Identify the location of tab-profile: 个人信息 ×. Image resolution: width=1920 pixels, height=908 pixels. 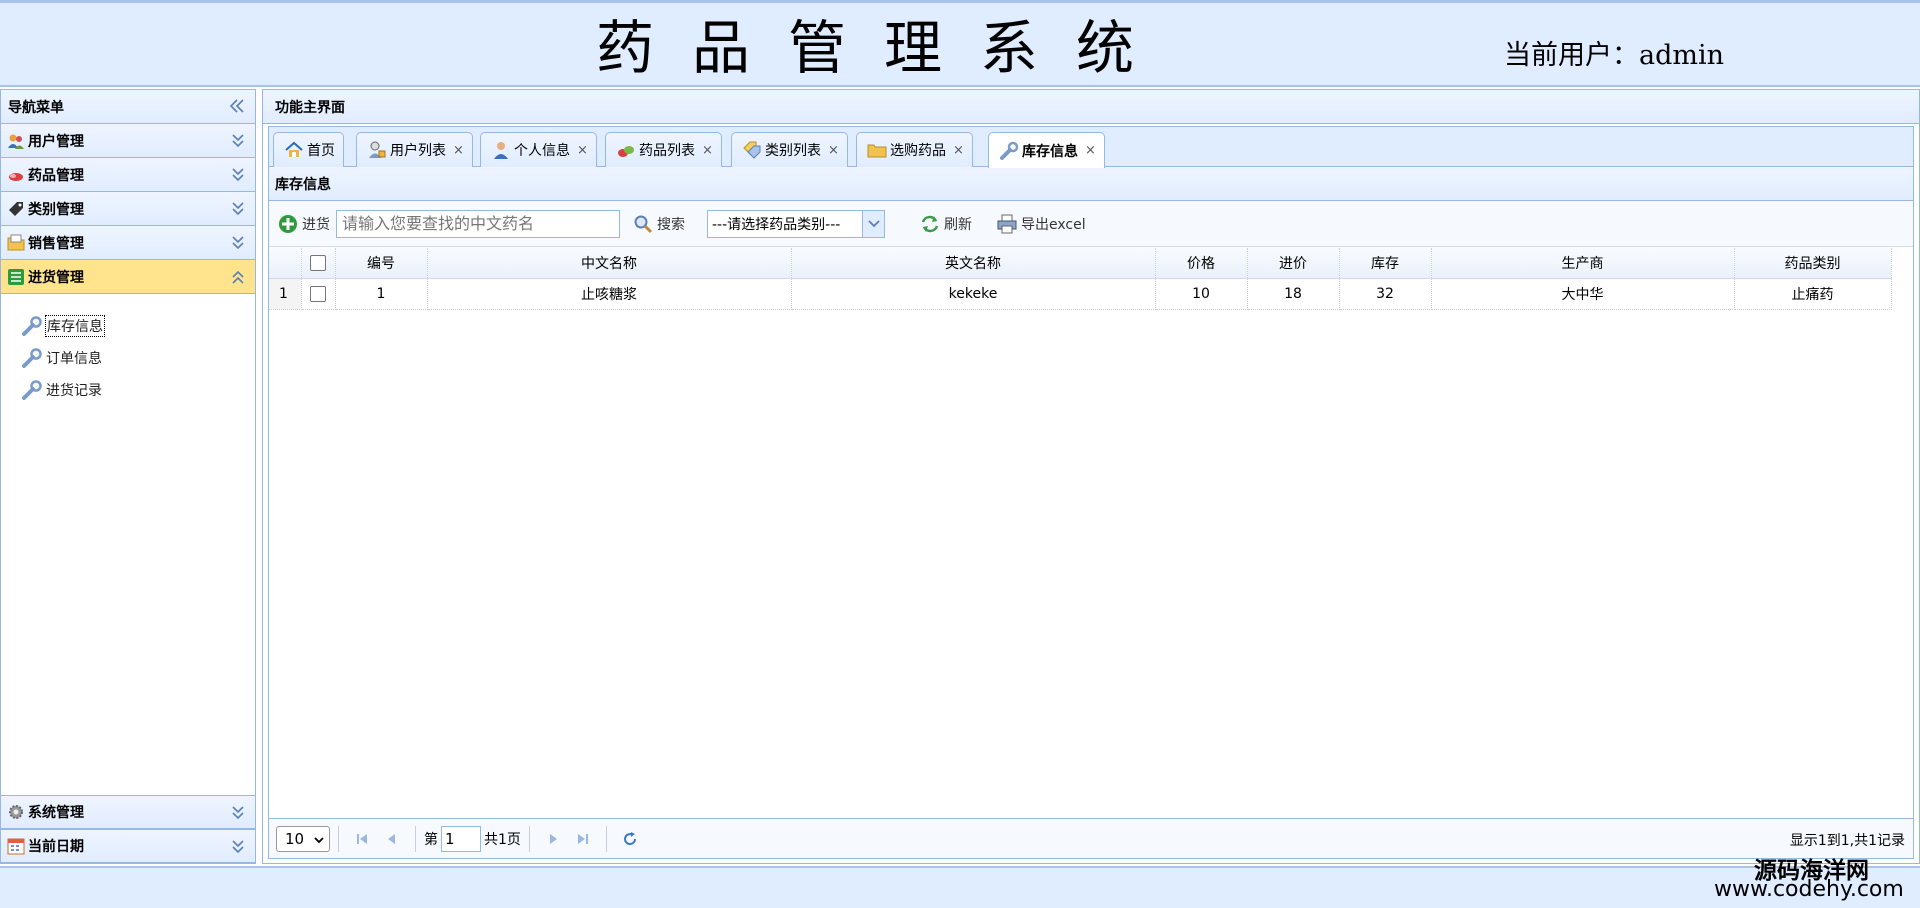
(538, 149).